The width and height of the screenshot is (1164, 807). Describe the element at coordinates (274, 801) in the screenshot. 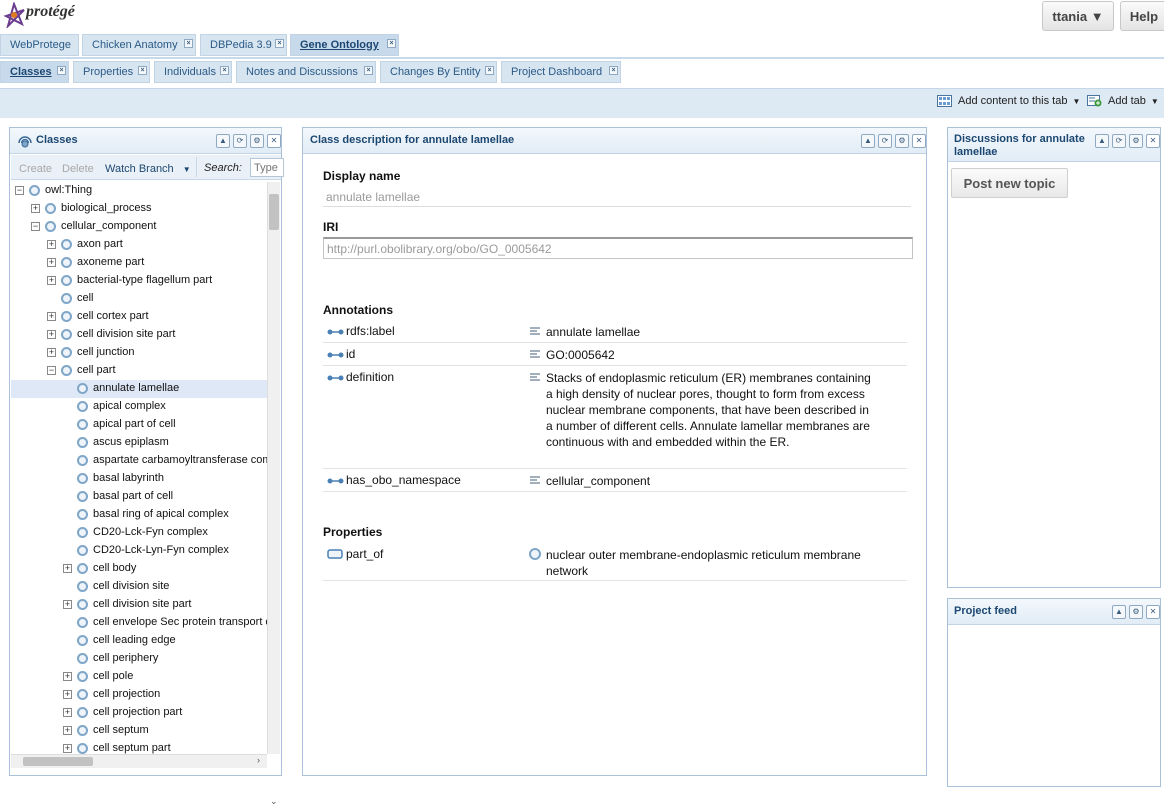

I see `scroll-down-icon: ⌄` at that location.